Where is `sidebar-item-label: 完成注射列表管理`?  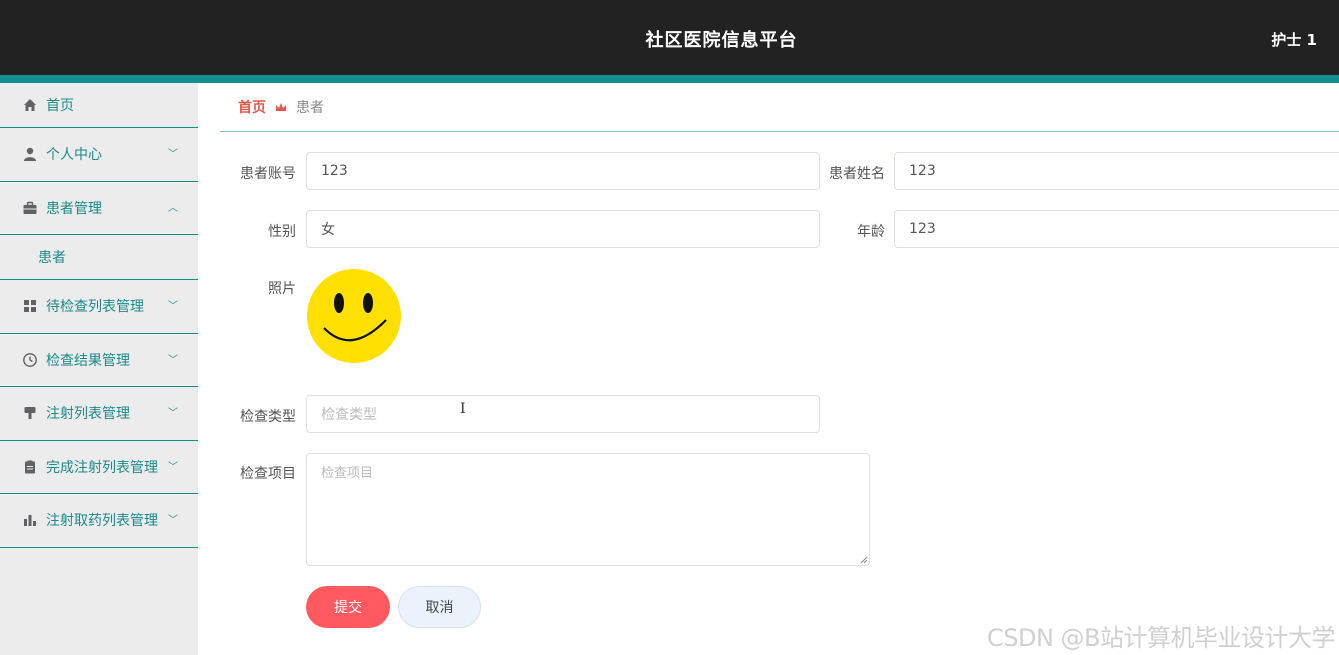 sidebar-item-label: 完成注射列表管理 is located at coordinates (102, 467).